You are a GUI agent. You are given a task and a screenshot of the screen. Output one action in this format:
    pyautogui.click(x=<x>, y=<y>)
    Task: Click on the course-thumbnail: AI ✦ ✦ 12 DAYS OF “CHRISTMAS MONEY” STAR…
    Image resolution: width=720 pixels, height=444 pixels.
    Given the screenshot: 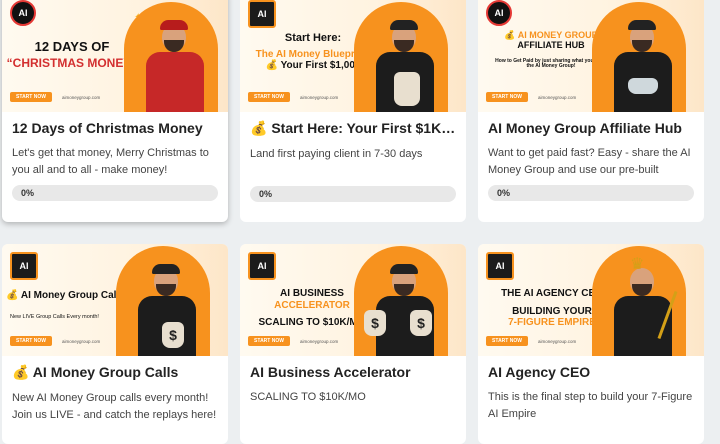 What is the action you would take?
    pyautogui.click(x=115, y=56)
    